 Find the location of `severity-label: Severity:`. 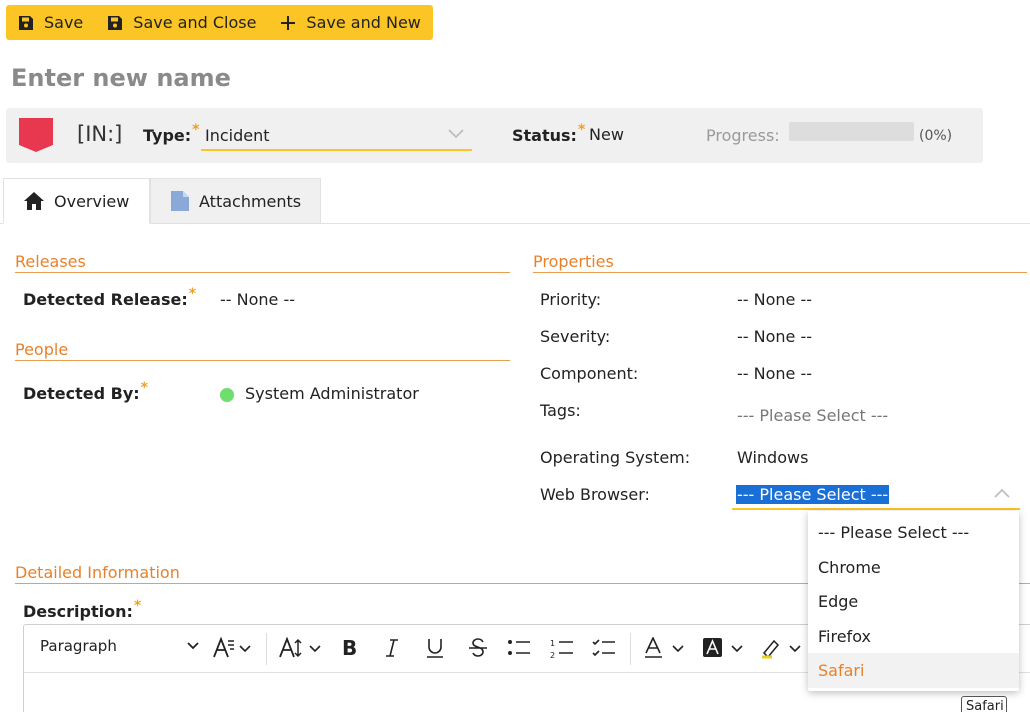

severity-label: Severity: is located at coordinates (575, 336).